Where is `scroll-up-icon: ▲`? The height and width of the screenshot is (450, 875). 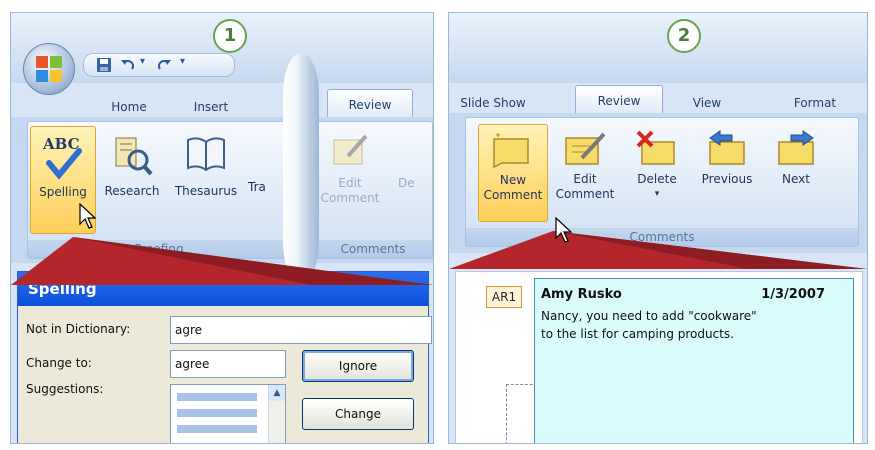
scroll-up-icon: ▲ is located at coordinates (277, 393).